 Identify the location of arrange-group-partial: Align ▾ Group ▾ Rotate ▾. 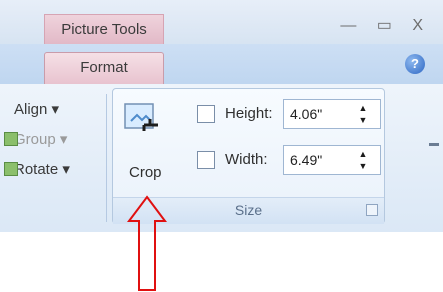
(53, 158).